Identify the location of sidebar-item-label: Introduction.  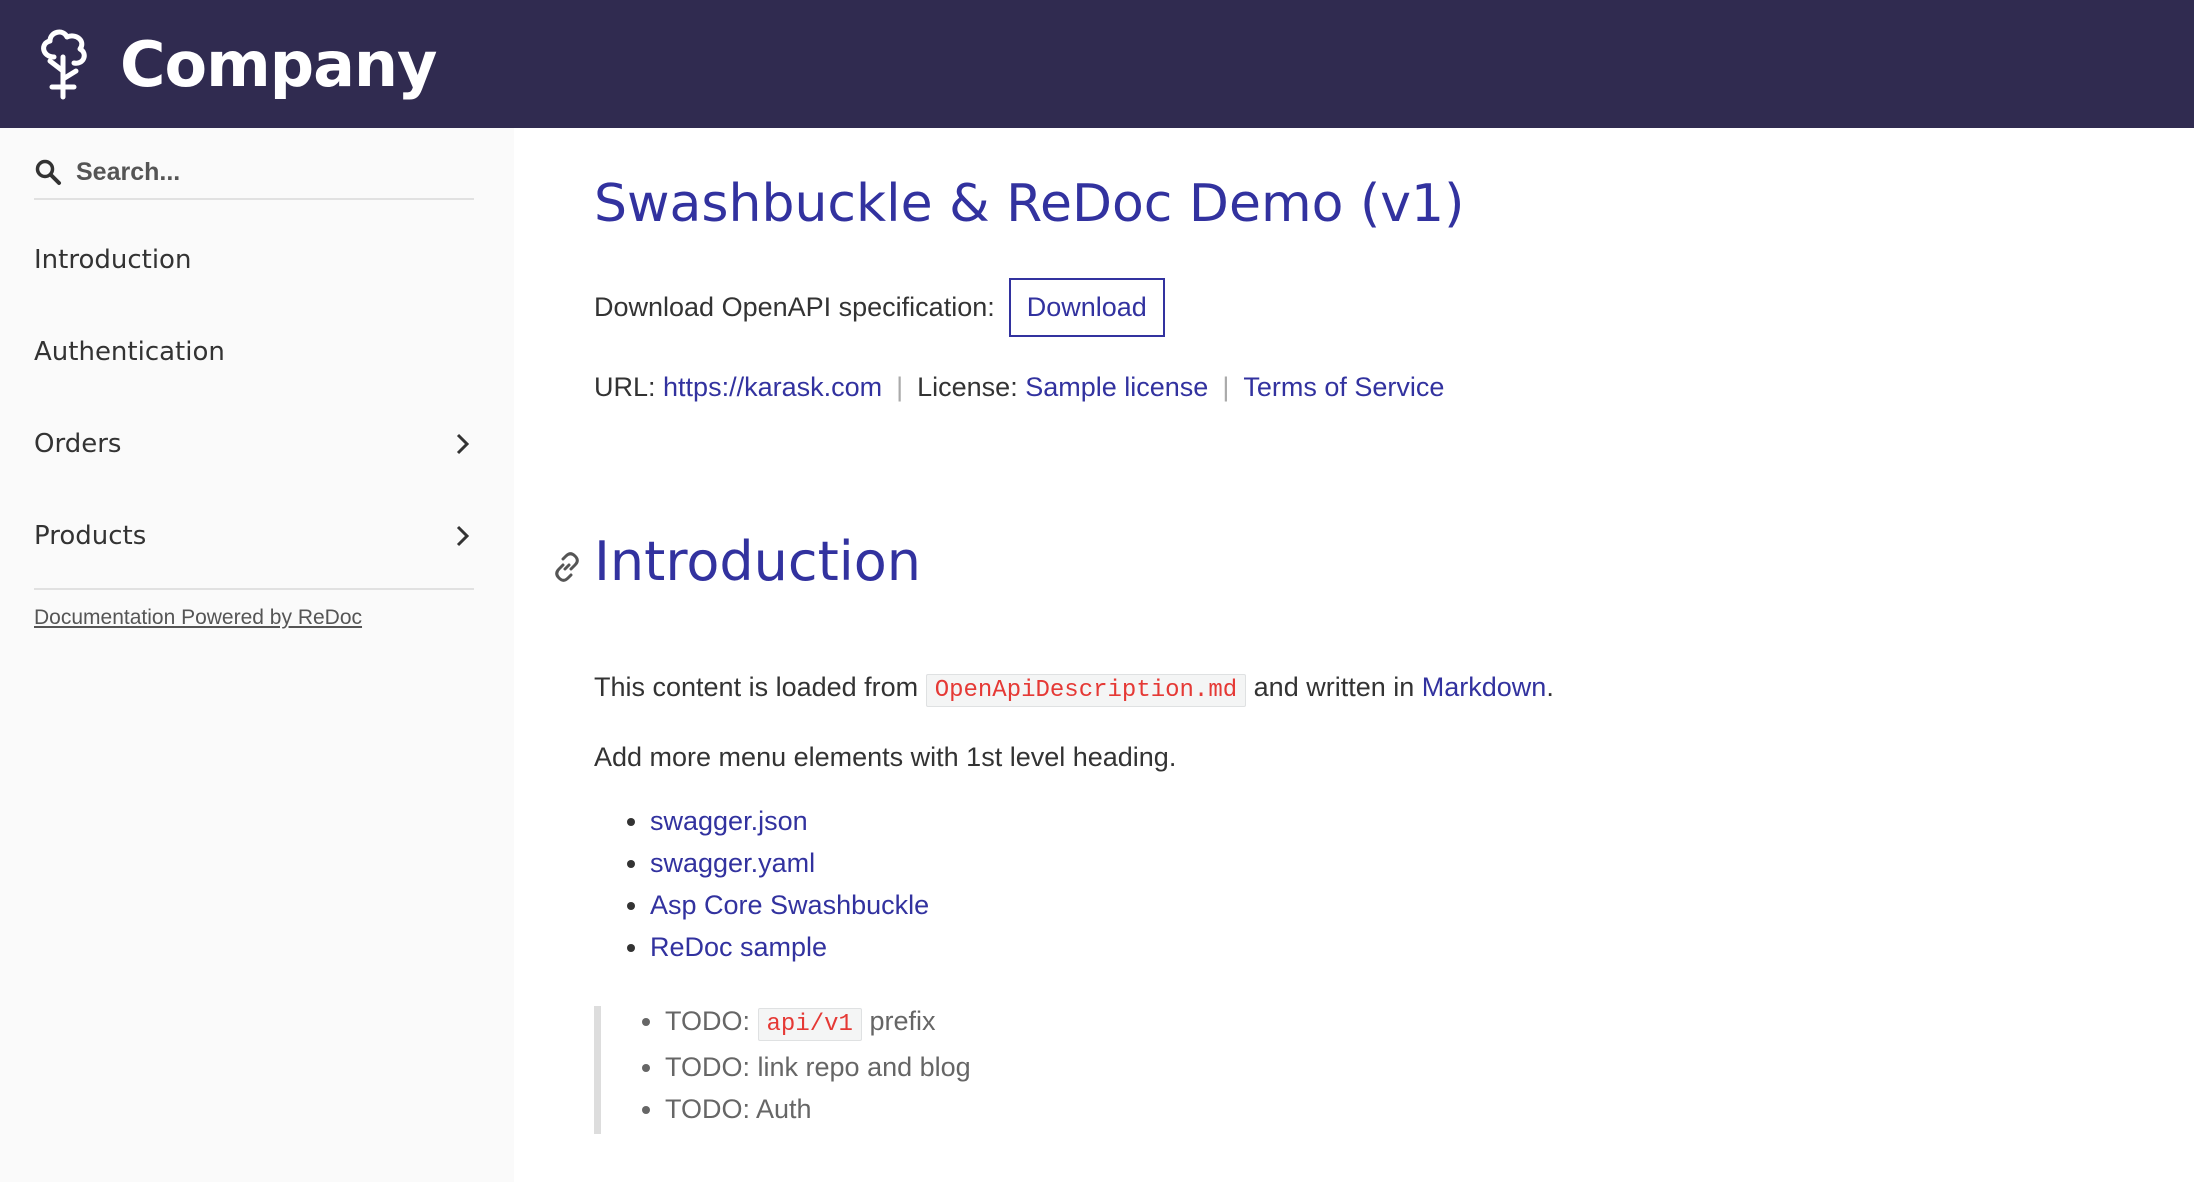
(113, 260).